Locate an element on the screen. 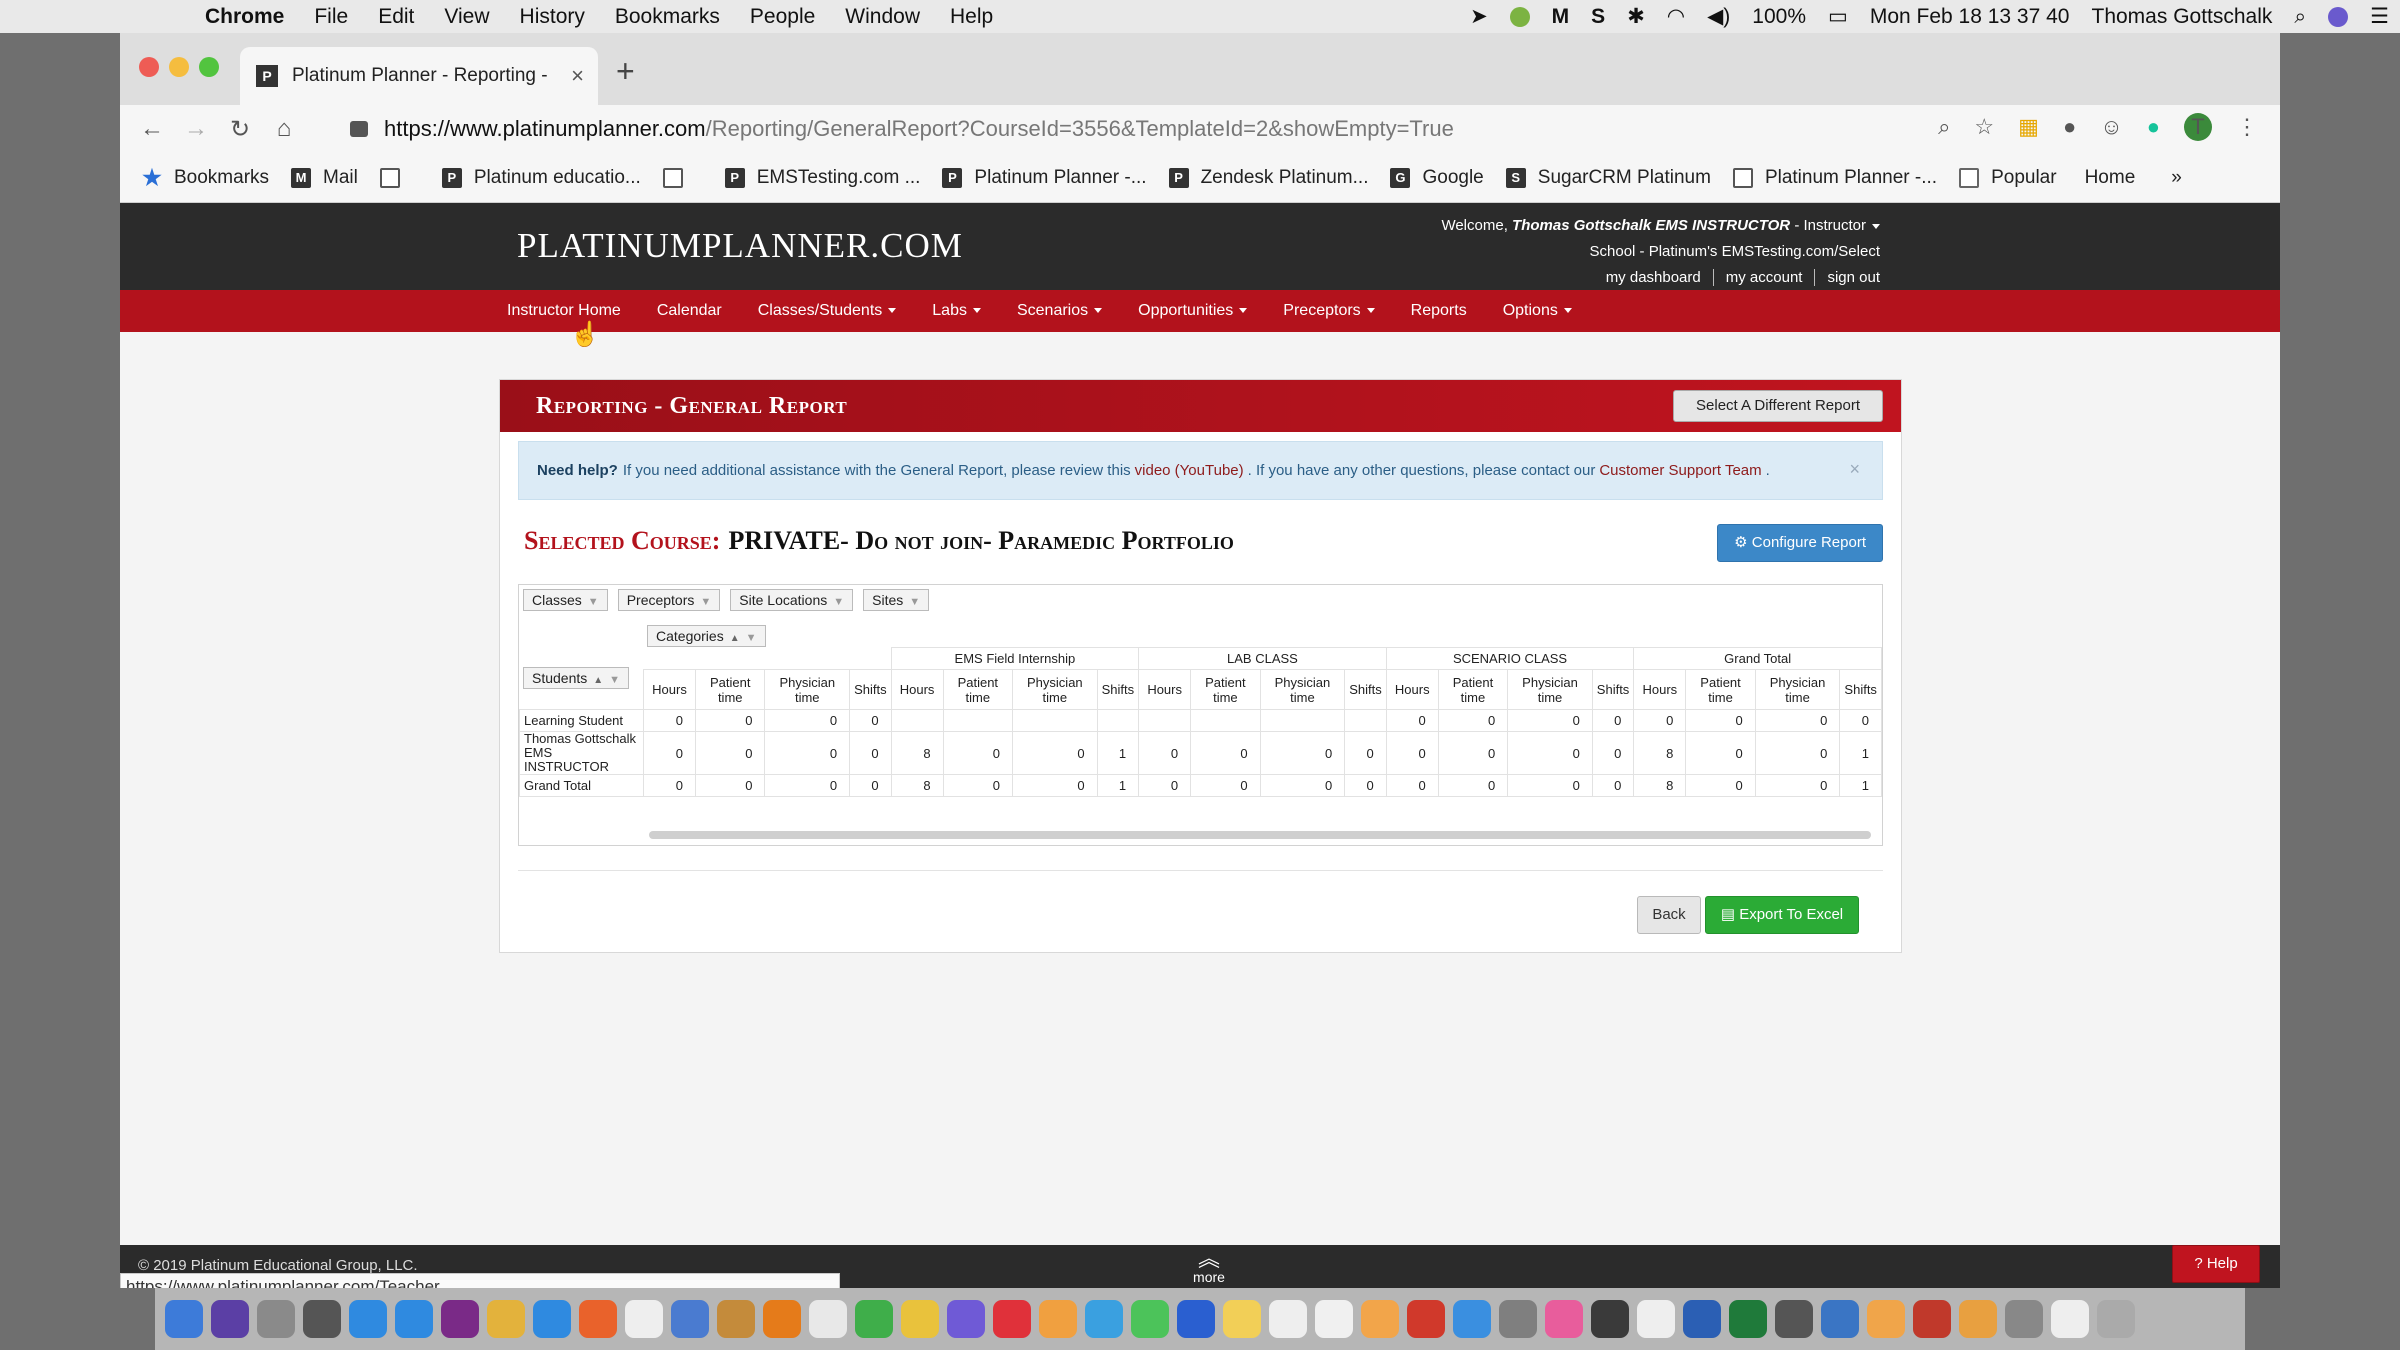 The width and height of the screenshot is (2400, 1350). filter-chip-preceptors: Preceptors ▼ is located at coordinates (669, 600).